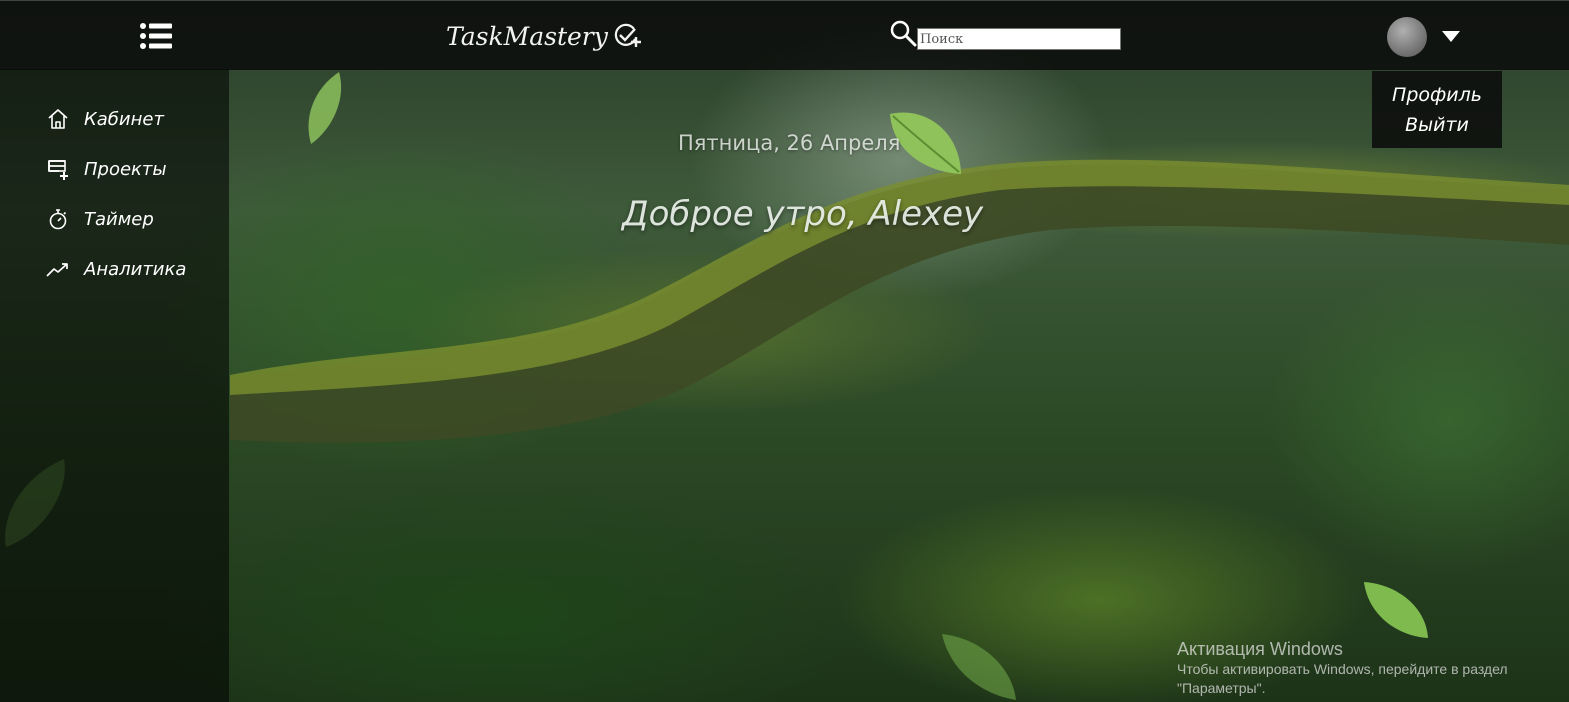 Image resolution: width=1569 pixels, height=702 pixels. I want to click on menu-list-icon, so click(156, 36).